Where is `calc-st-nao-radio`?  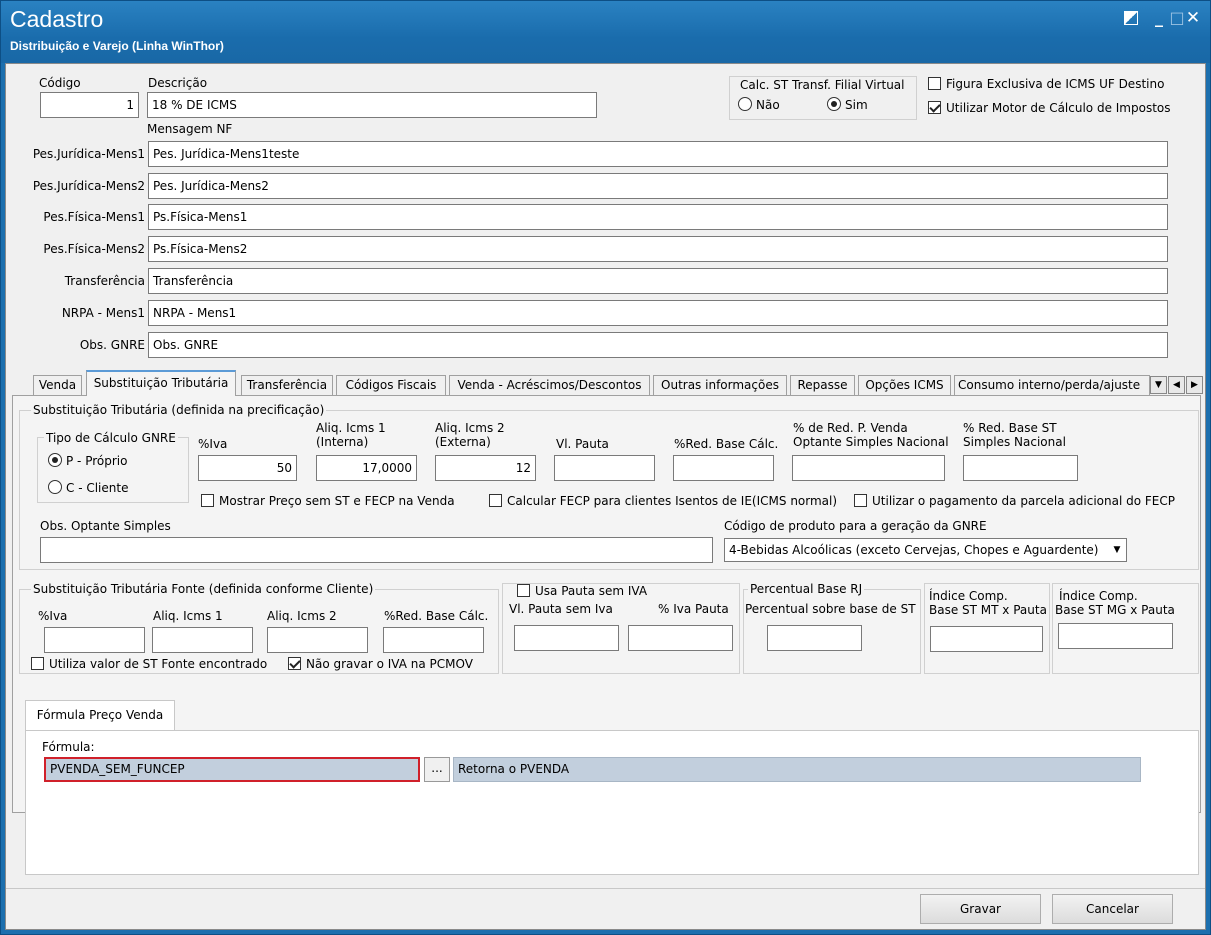
calc-st-nao-radio is located at coordinates (745, 104).